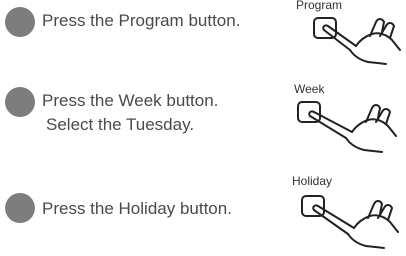  I want to click on program-button-illustration: Program, so click(348, 36).